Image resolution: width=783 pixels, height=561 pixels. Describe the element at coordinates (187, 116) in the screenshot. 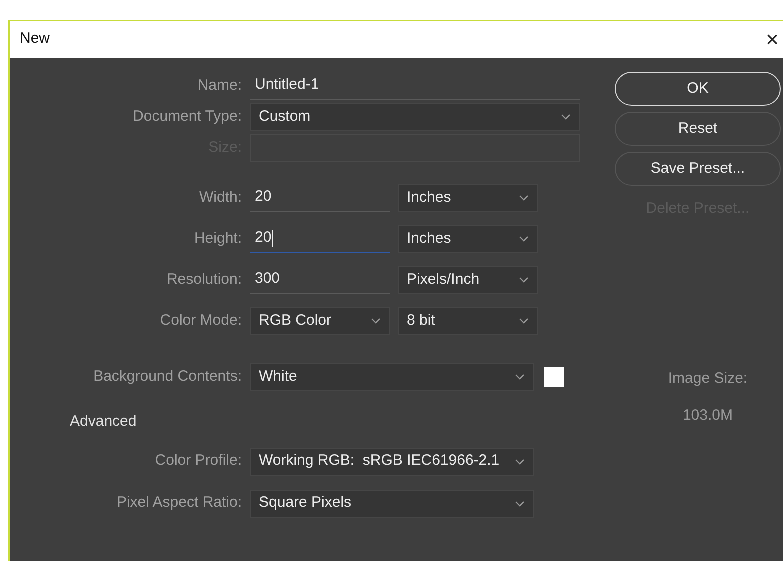

I see `field-label: Document Type:` at that location.